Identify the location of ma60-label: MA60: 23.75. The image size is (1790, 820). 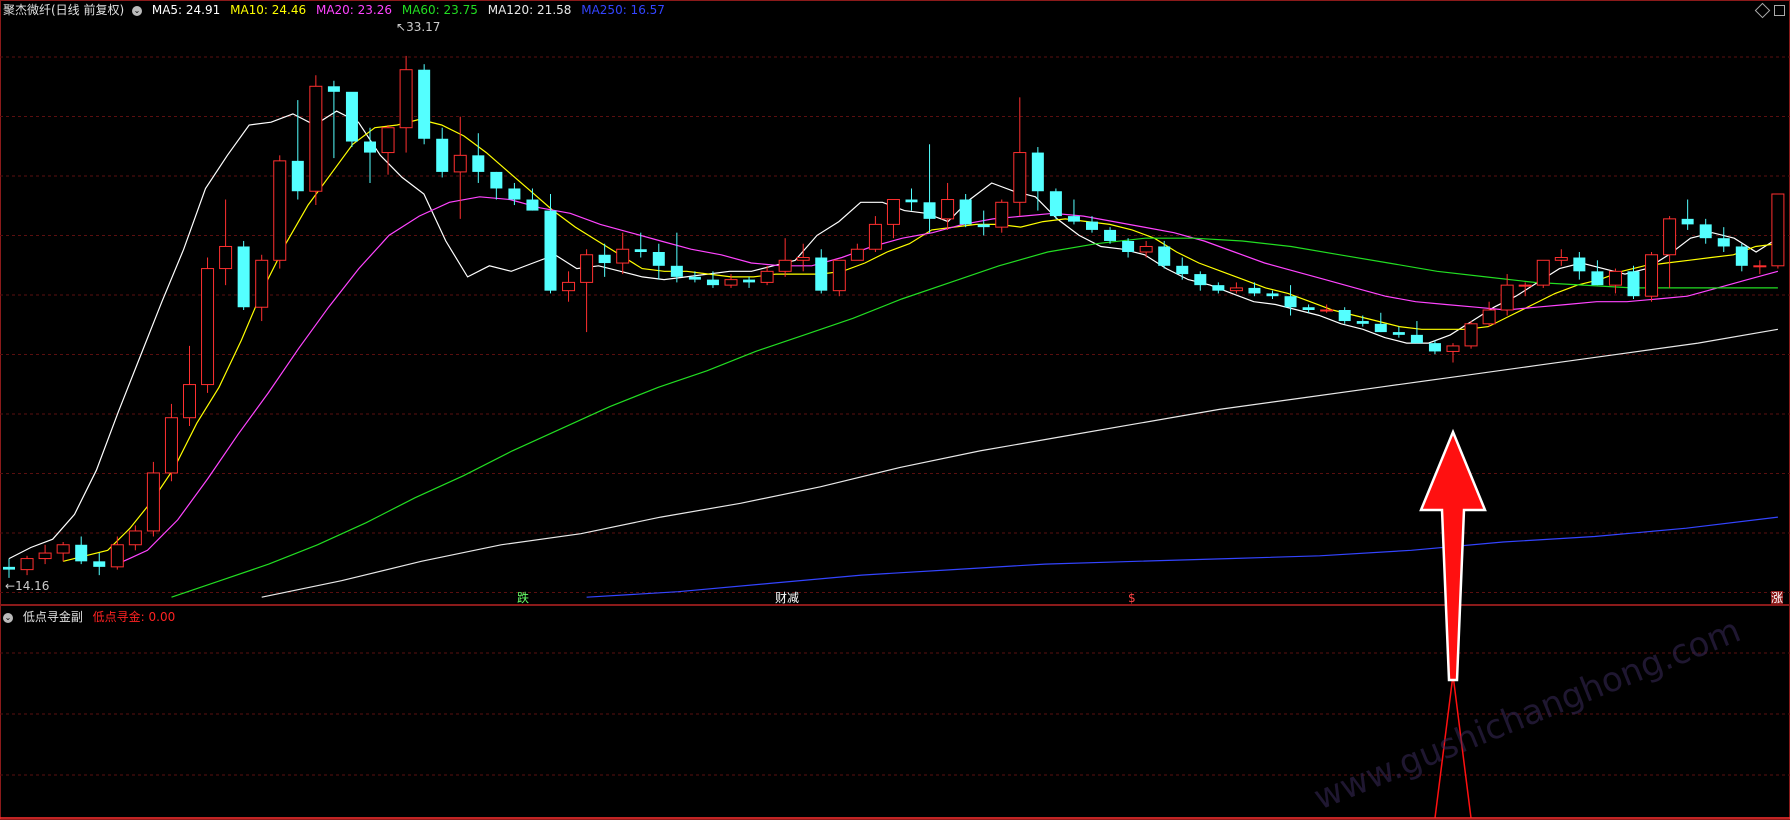
(439, 10).